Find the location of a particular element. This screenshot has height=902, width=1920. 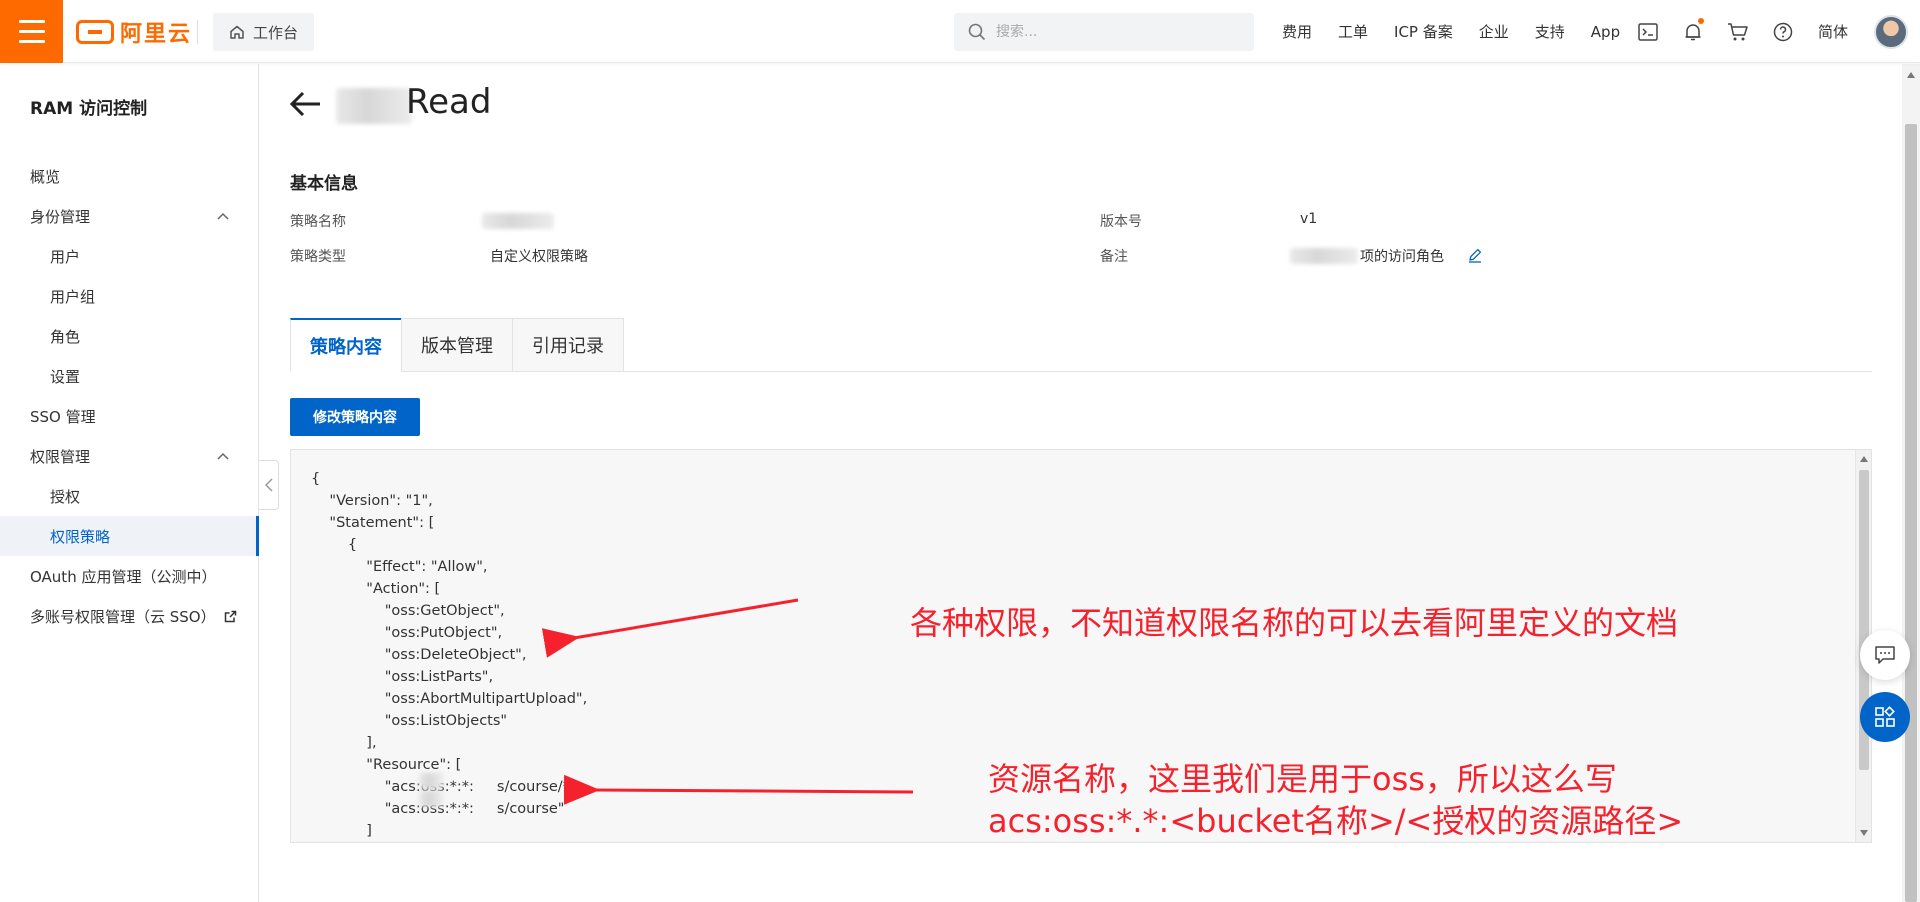

sidebar-item-user-groups: 用户组 is located at coordinates (129, 296).